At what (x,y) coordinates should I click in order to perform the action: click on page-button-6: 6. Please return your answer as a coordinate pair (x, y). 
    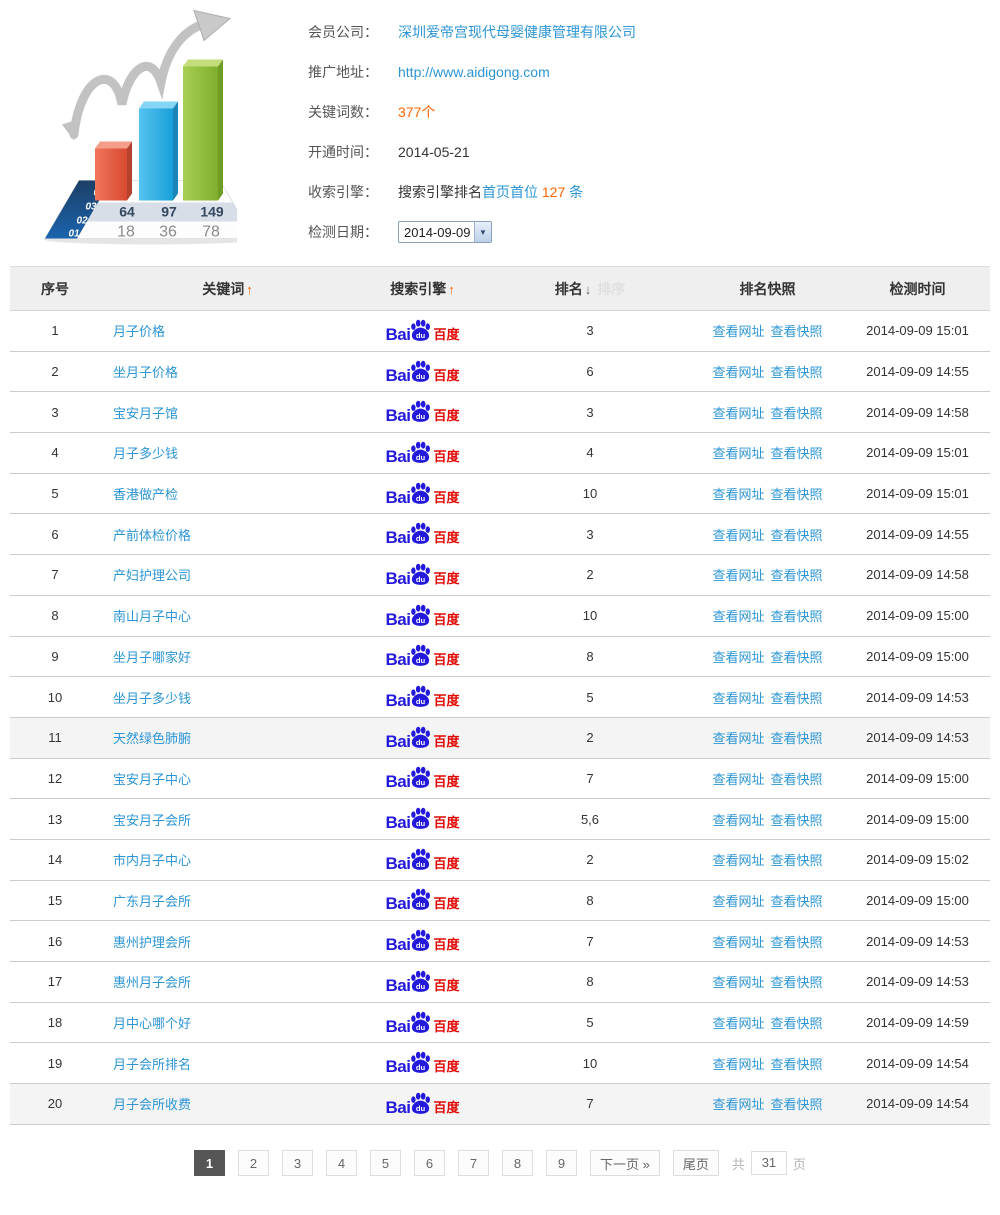
    Looking at the image, I should click on (430, 1163).